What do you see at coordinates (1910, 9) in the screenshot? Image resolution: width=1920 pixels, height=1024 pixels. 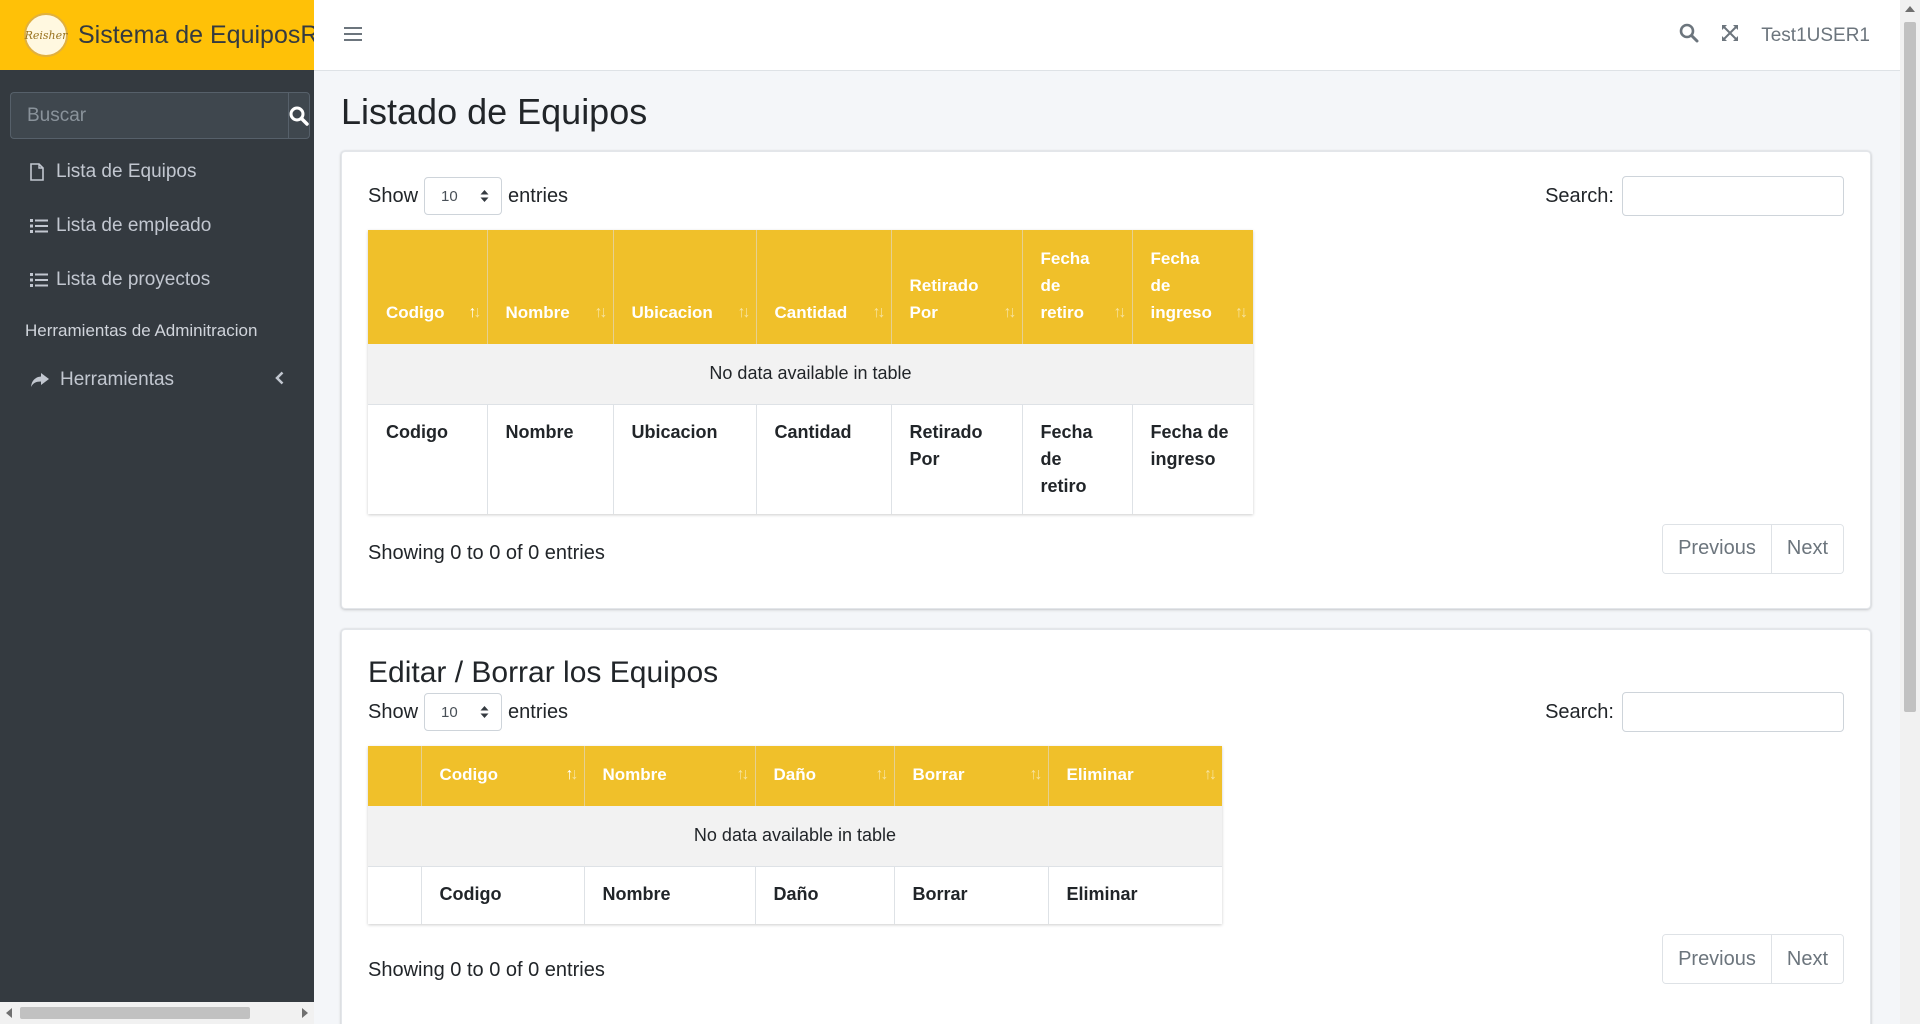 I see `scroll-up-arrow-icon` at bounding box center [1910, 9].